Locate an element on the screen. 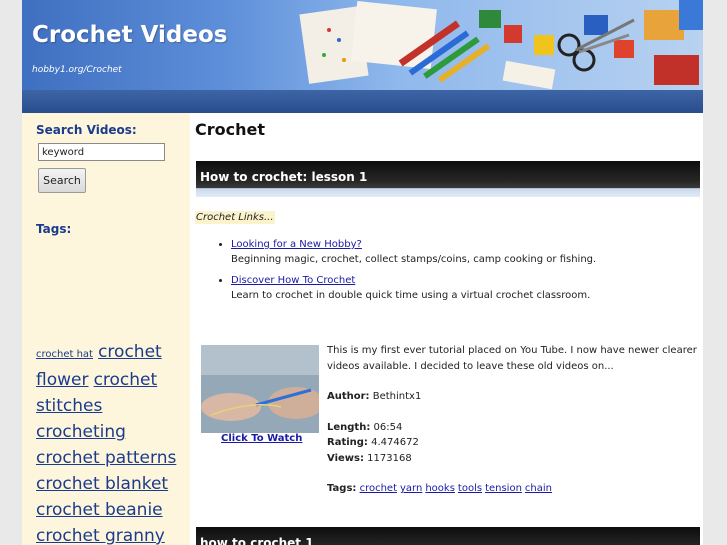  video-tag-link: tension is located at coordinates (503, 488).